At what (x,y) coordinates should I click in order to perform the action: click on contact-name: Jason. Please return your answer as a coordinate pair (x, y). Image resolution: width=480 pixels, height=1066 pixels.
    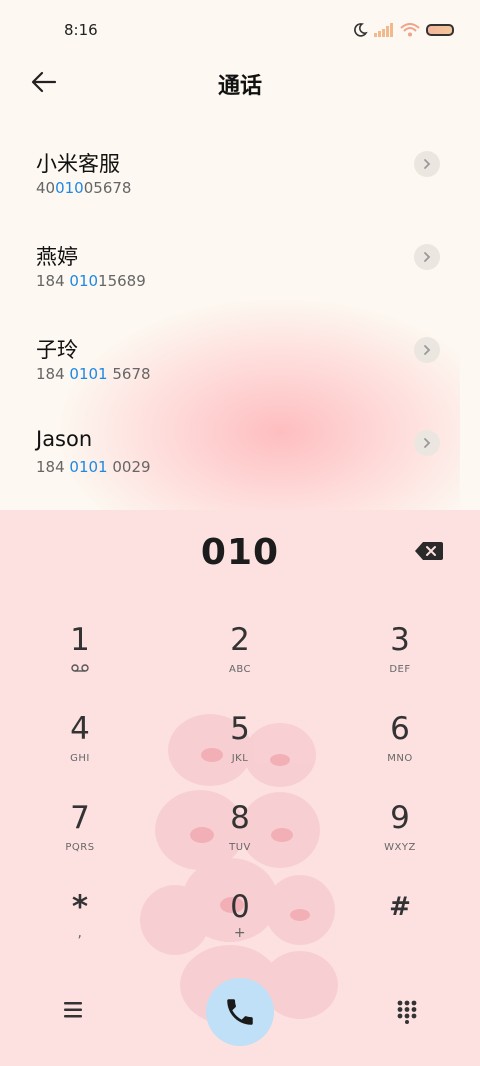
    Looking at the image, I should click on (64, 439).